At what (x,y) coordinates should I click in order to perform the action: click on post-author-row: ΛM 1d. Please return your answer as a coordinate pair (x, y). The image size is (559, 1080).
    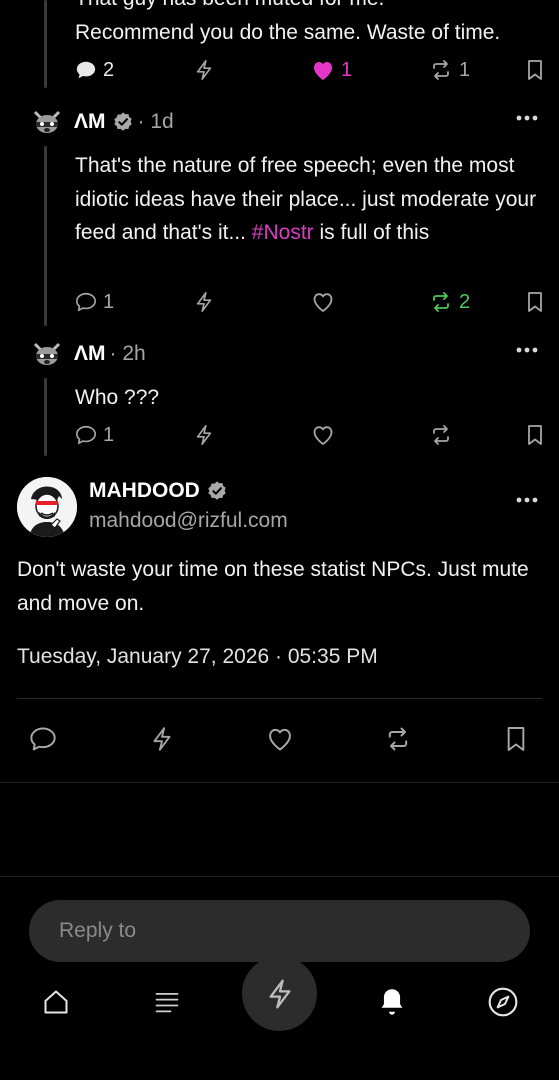
    Looking at the image, I should click on (102, 122).